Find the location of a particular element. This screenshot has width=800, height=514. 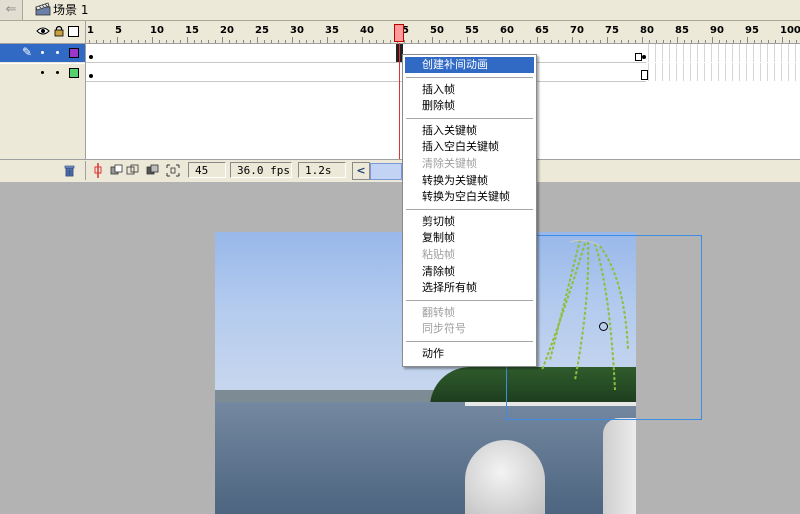

ruler-label: 15 is located at coordinates (192, 30).